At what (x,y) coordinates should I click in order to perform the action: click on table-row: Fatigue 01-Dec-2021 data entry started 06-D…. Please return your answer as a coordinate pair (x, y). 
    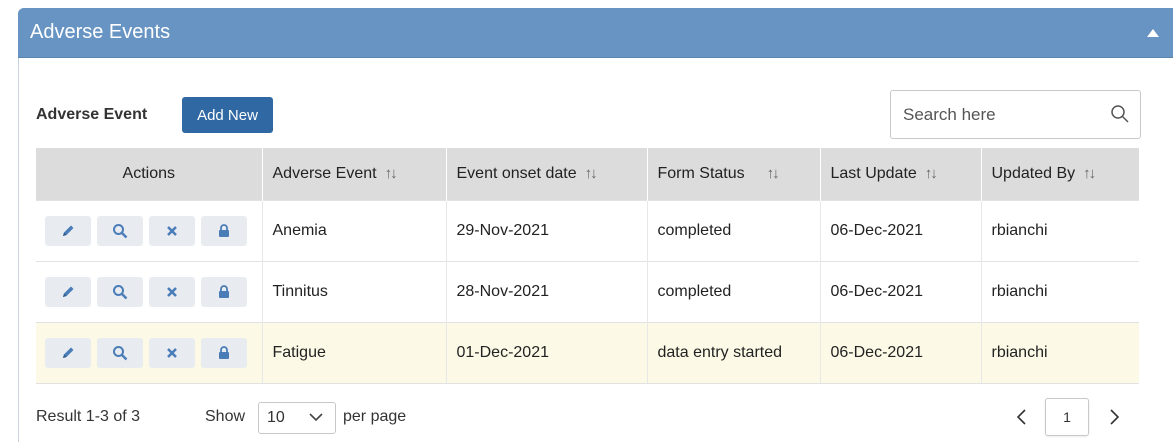
    Looking at the image, I should click on (587, 352).